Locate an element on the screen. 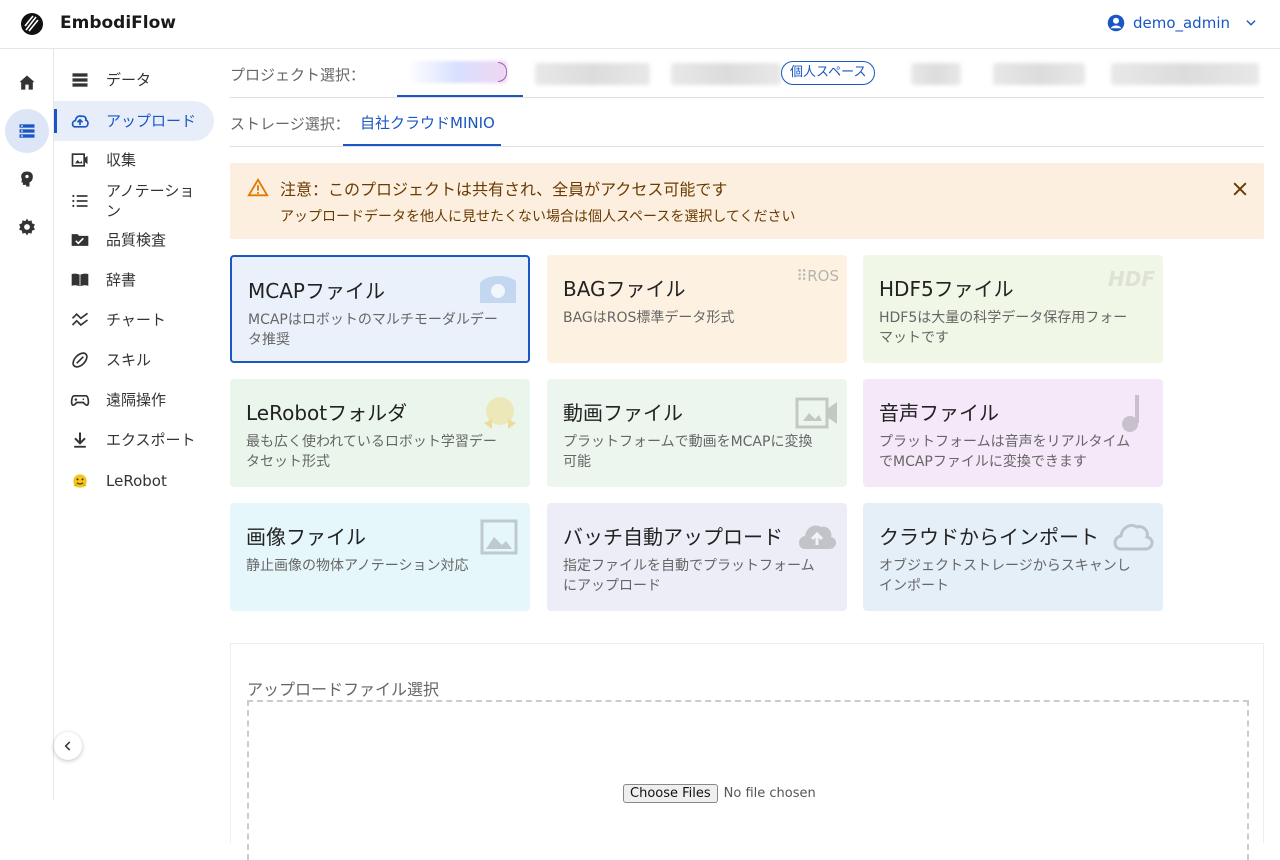  chart-icon is located at coordinates (79, 319).